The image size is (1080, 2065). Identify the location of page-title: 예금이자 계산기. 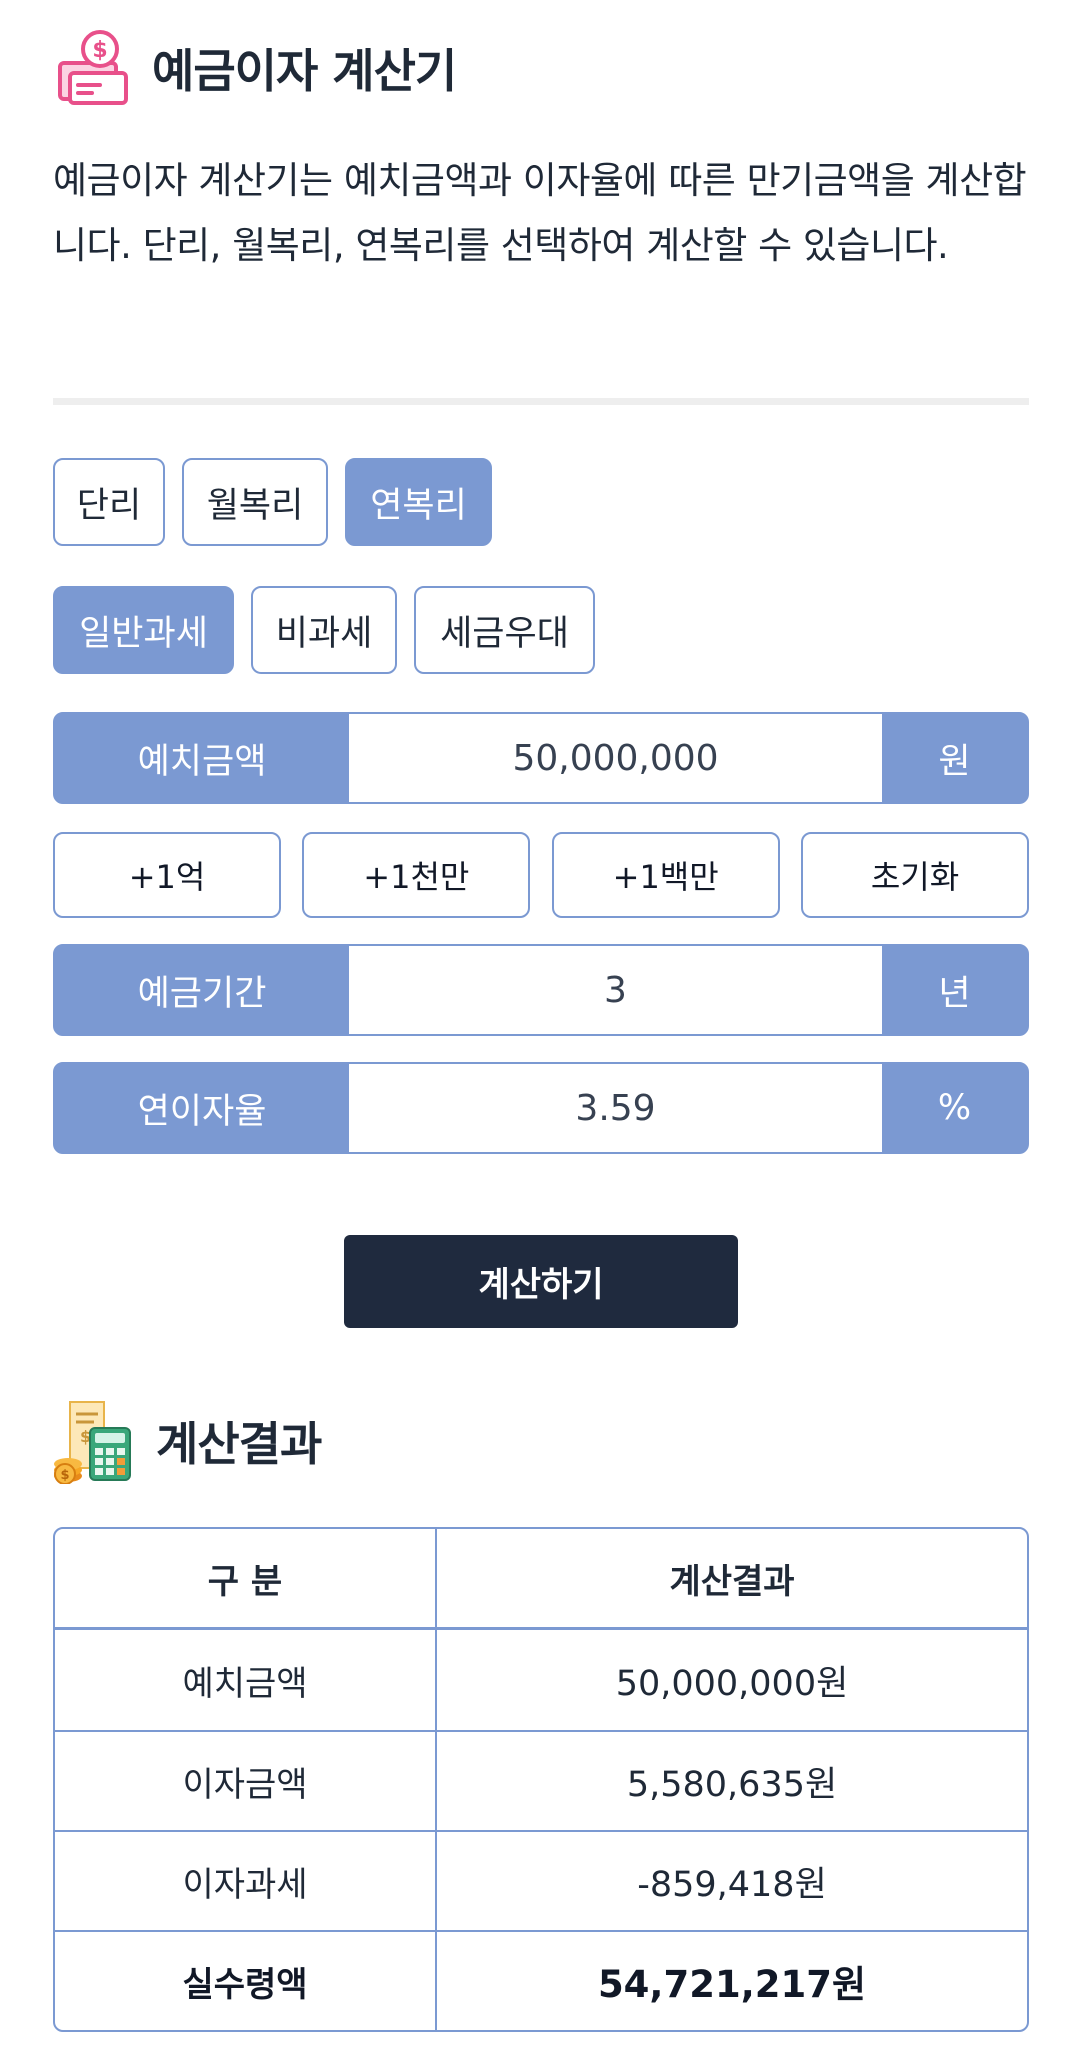
(304, 71).